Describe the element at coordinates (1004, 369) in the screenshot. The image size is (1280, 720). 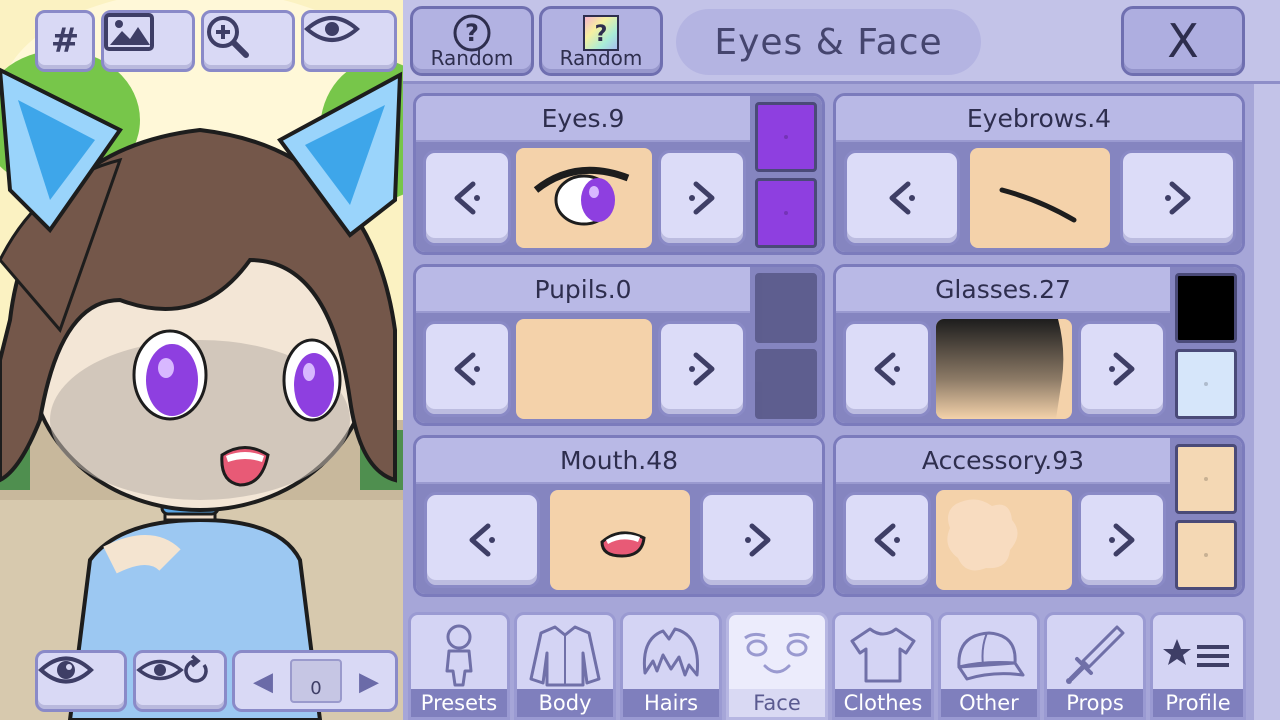
I see `glasses-preview` at that location.